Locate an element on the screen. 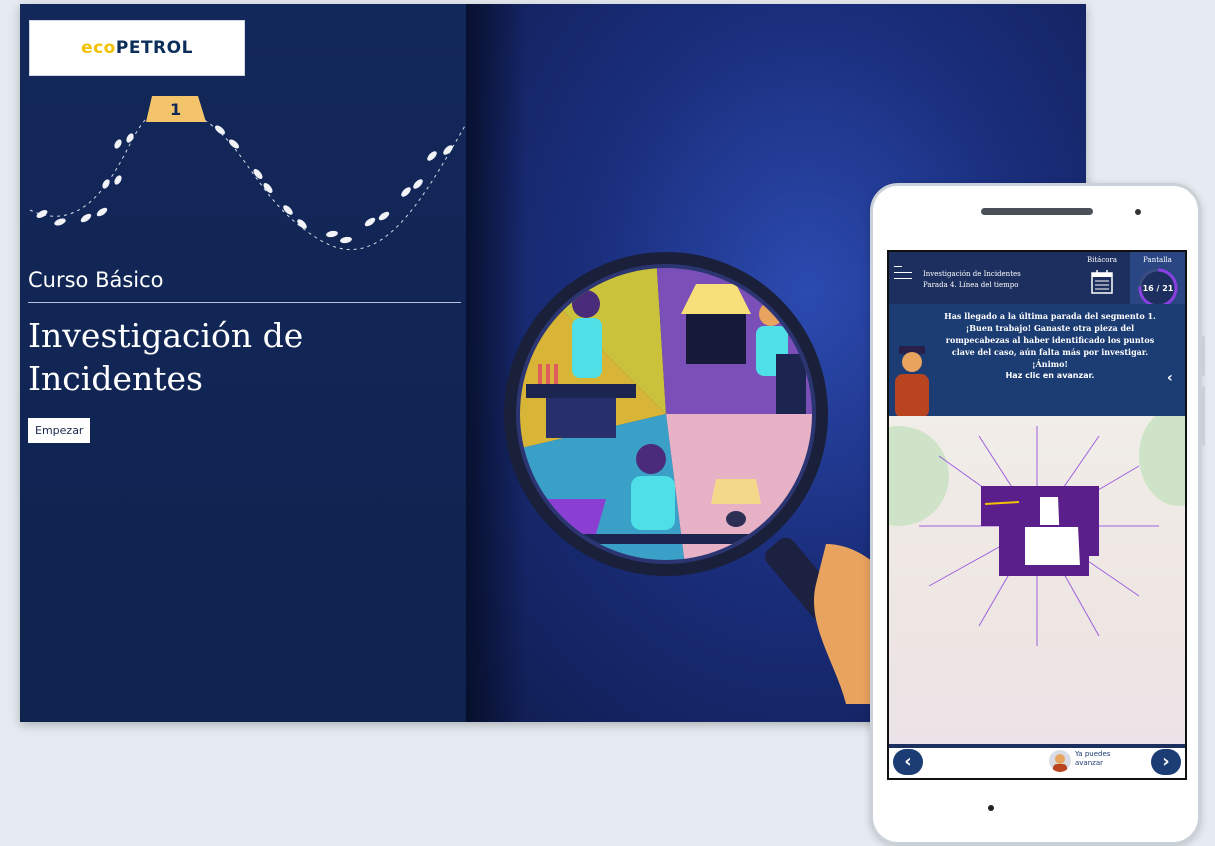  tab-bitacora: Bitácora is located at coordinates (1102, 278).